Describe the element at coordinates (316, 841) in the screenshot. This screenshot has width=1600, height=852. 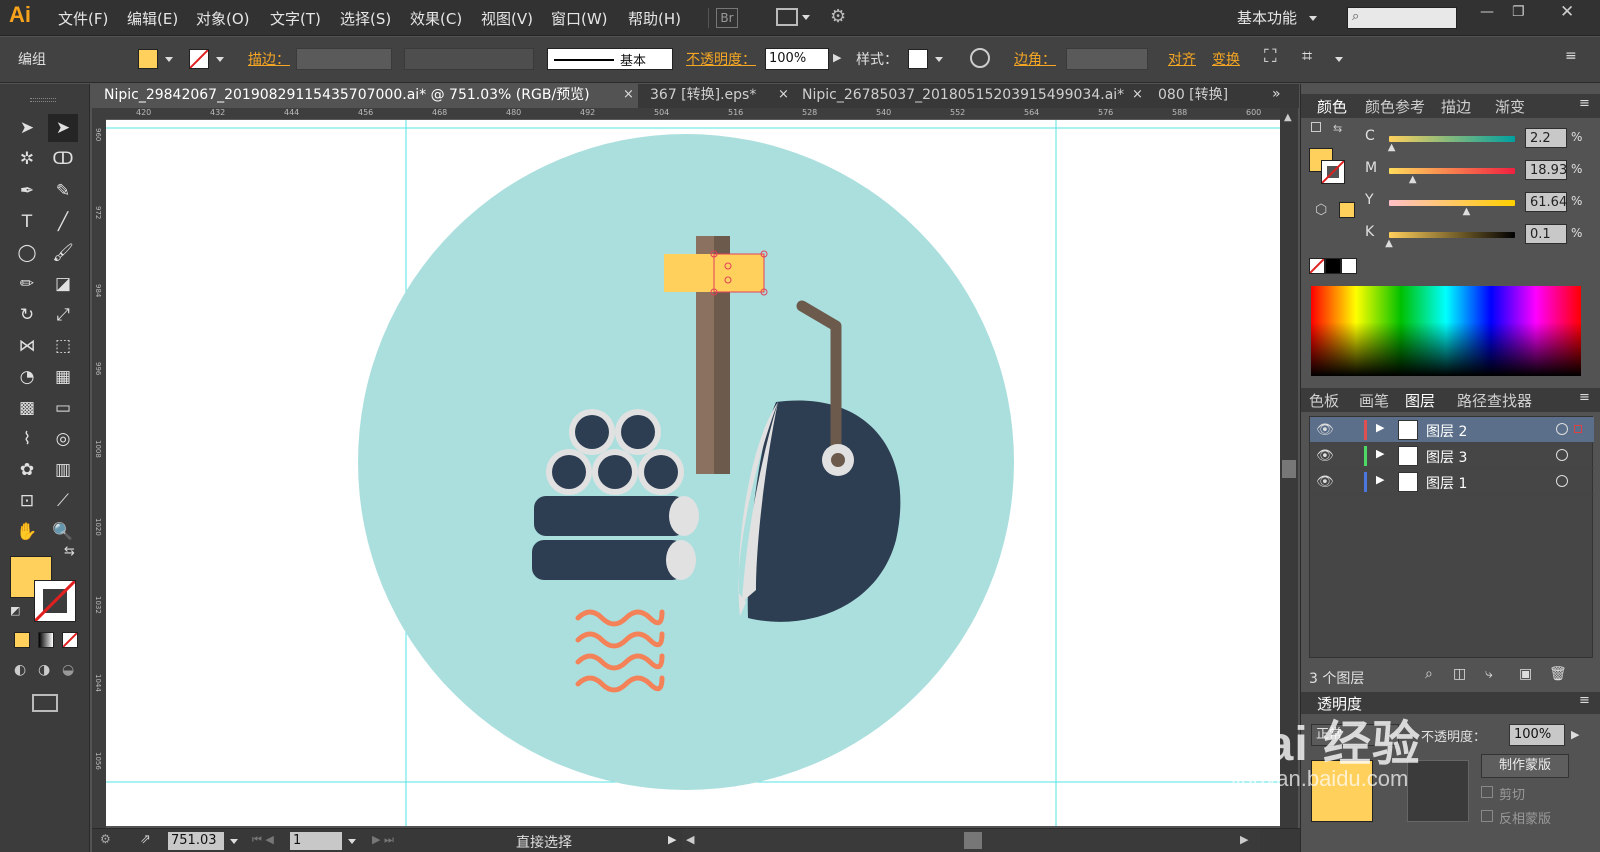
I see `artboard-number-input: 1` at that location.